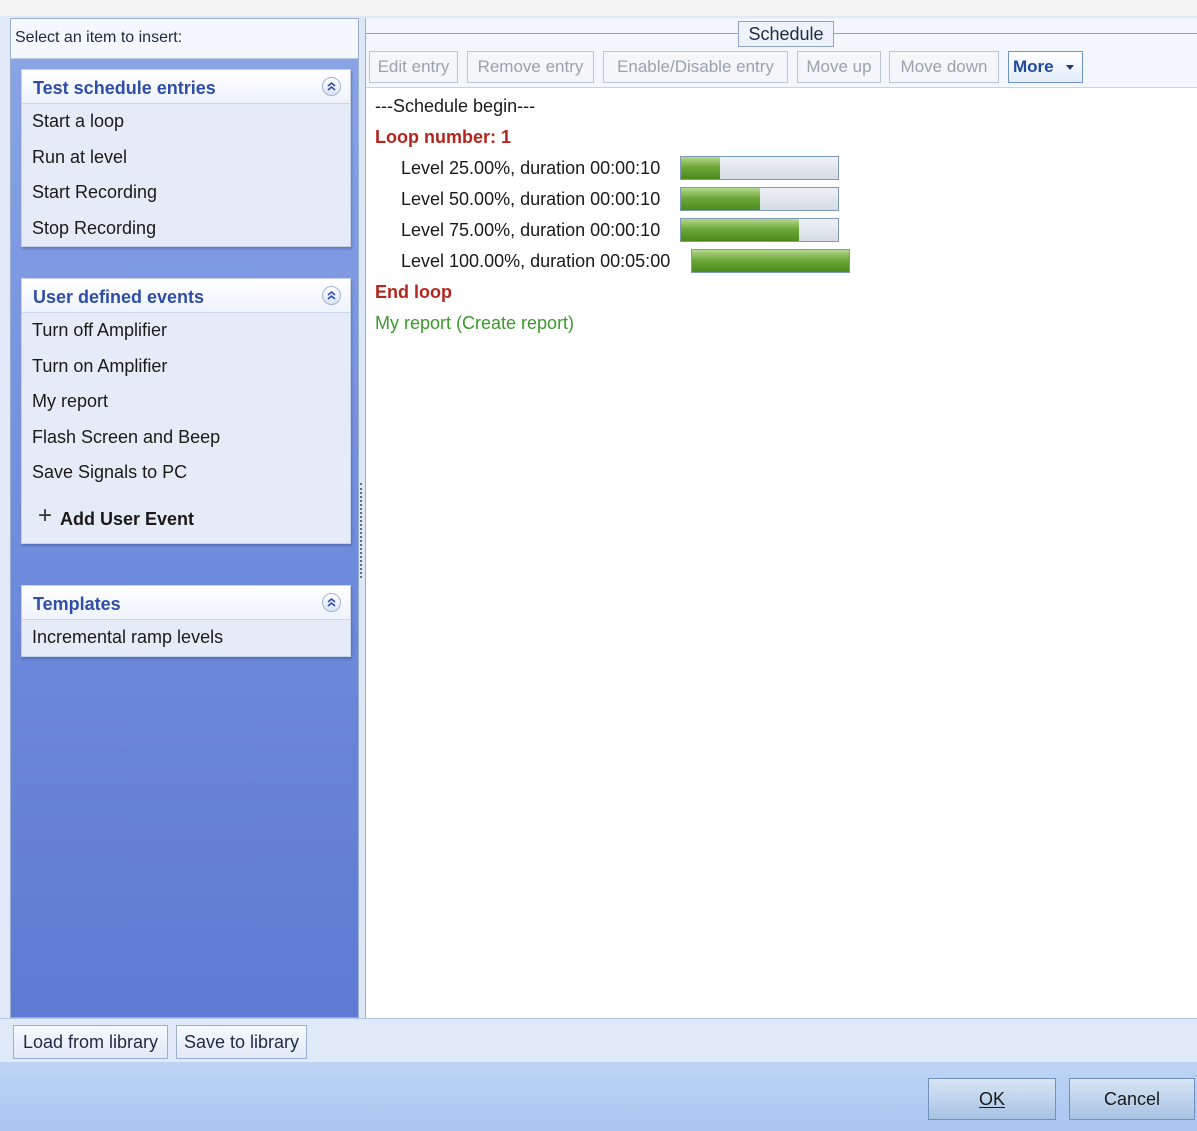 This screenshot has width=1197, height=1131. Describe the element at coordinates (186, 438) in the screenshot. I see `list-item-flash-screen: Flash Screen and Beep` at that location.